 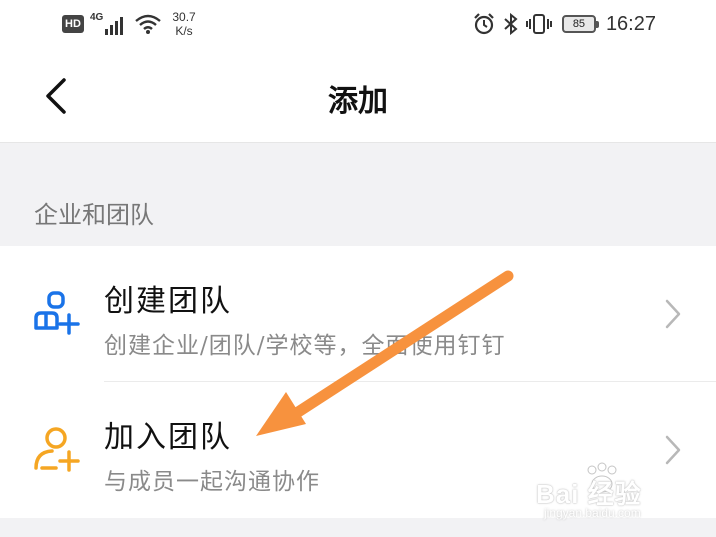 What do you see at coordinates (673, 314) in the screenshot?
I see `chevron-right-icon` at bounding box center [673, 314].